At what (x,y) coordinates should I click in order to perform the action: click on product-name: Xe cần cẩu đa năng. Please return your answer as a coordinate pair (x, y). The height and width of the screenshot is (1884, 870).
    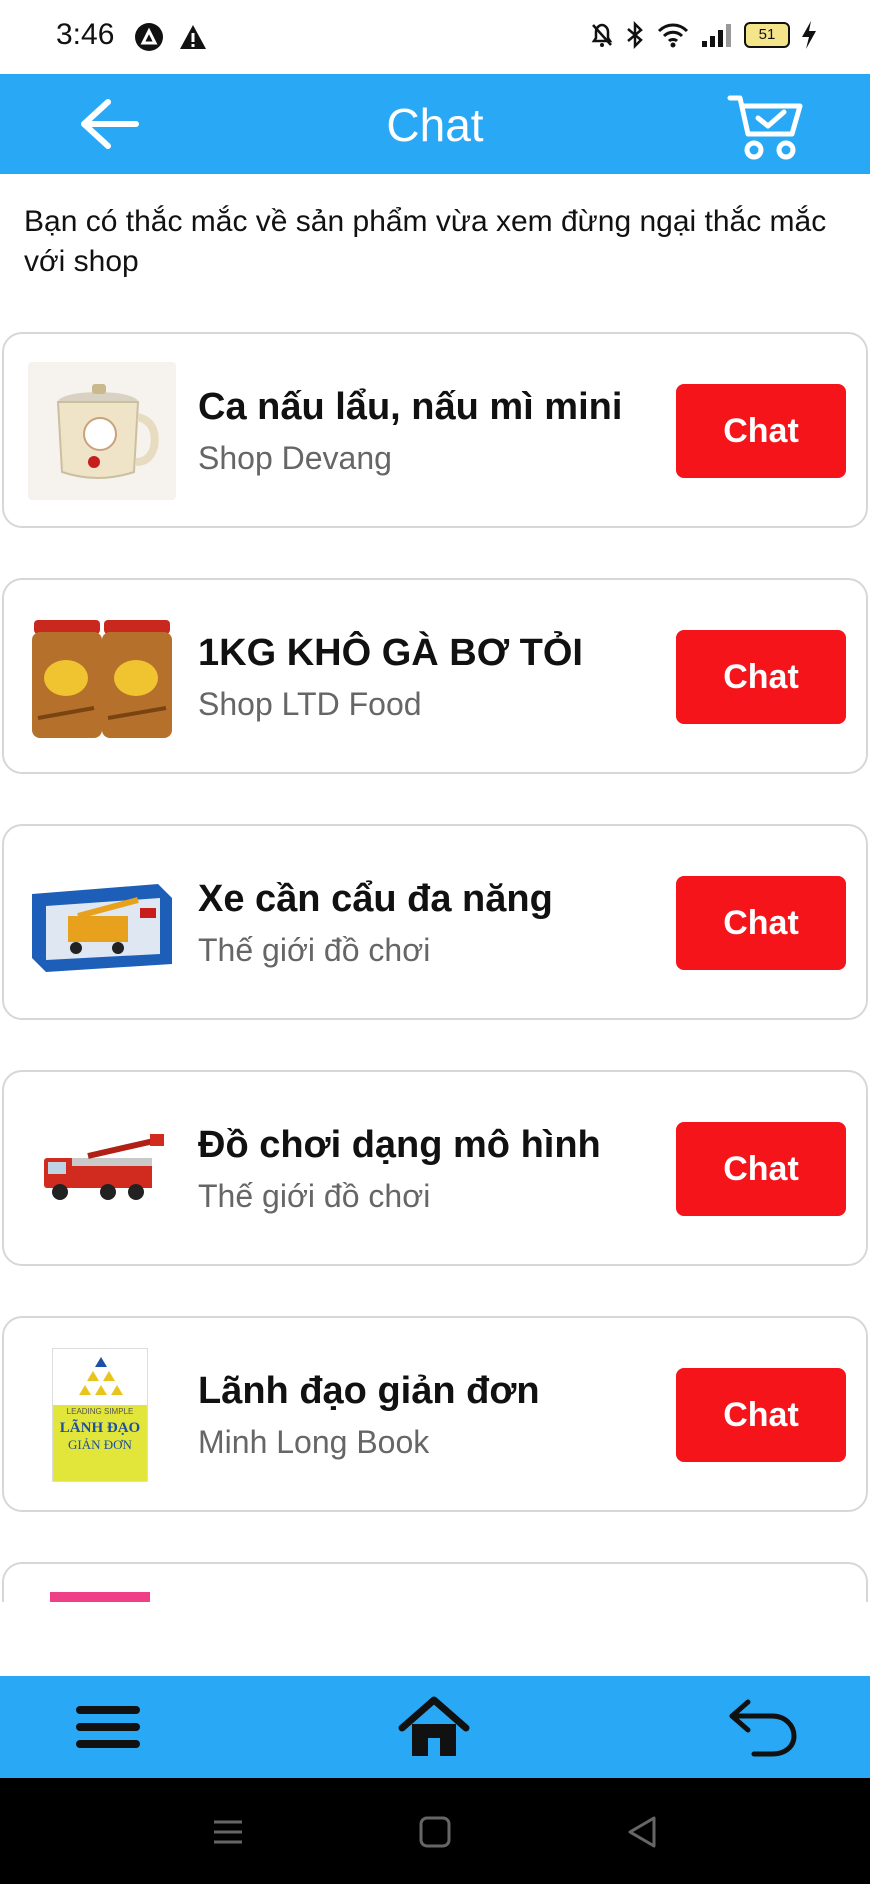
    Looking at the image, I should click on (375, 899).